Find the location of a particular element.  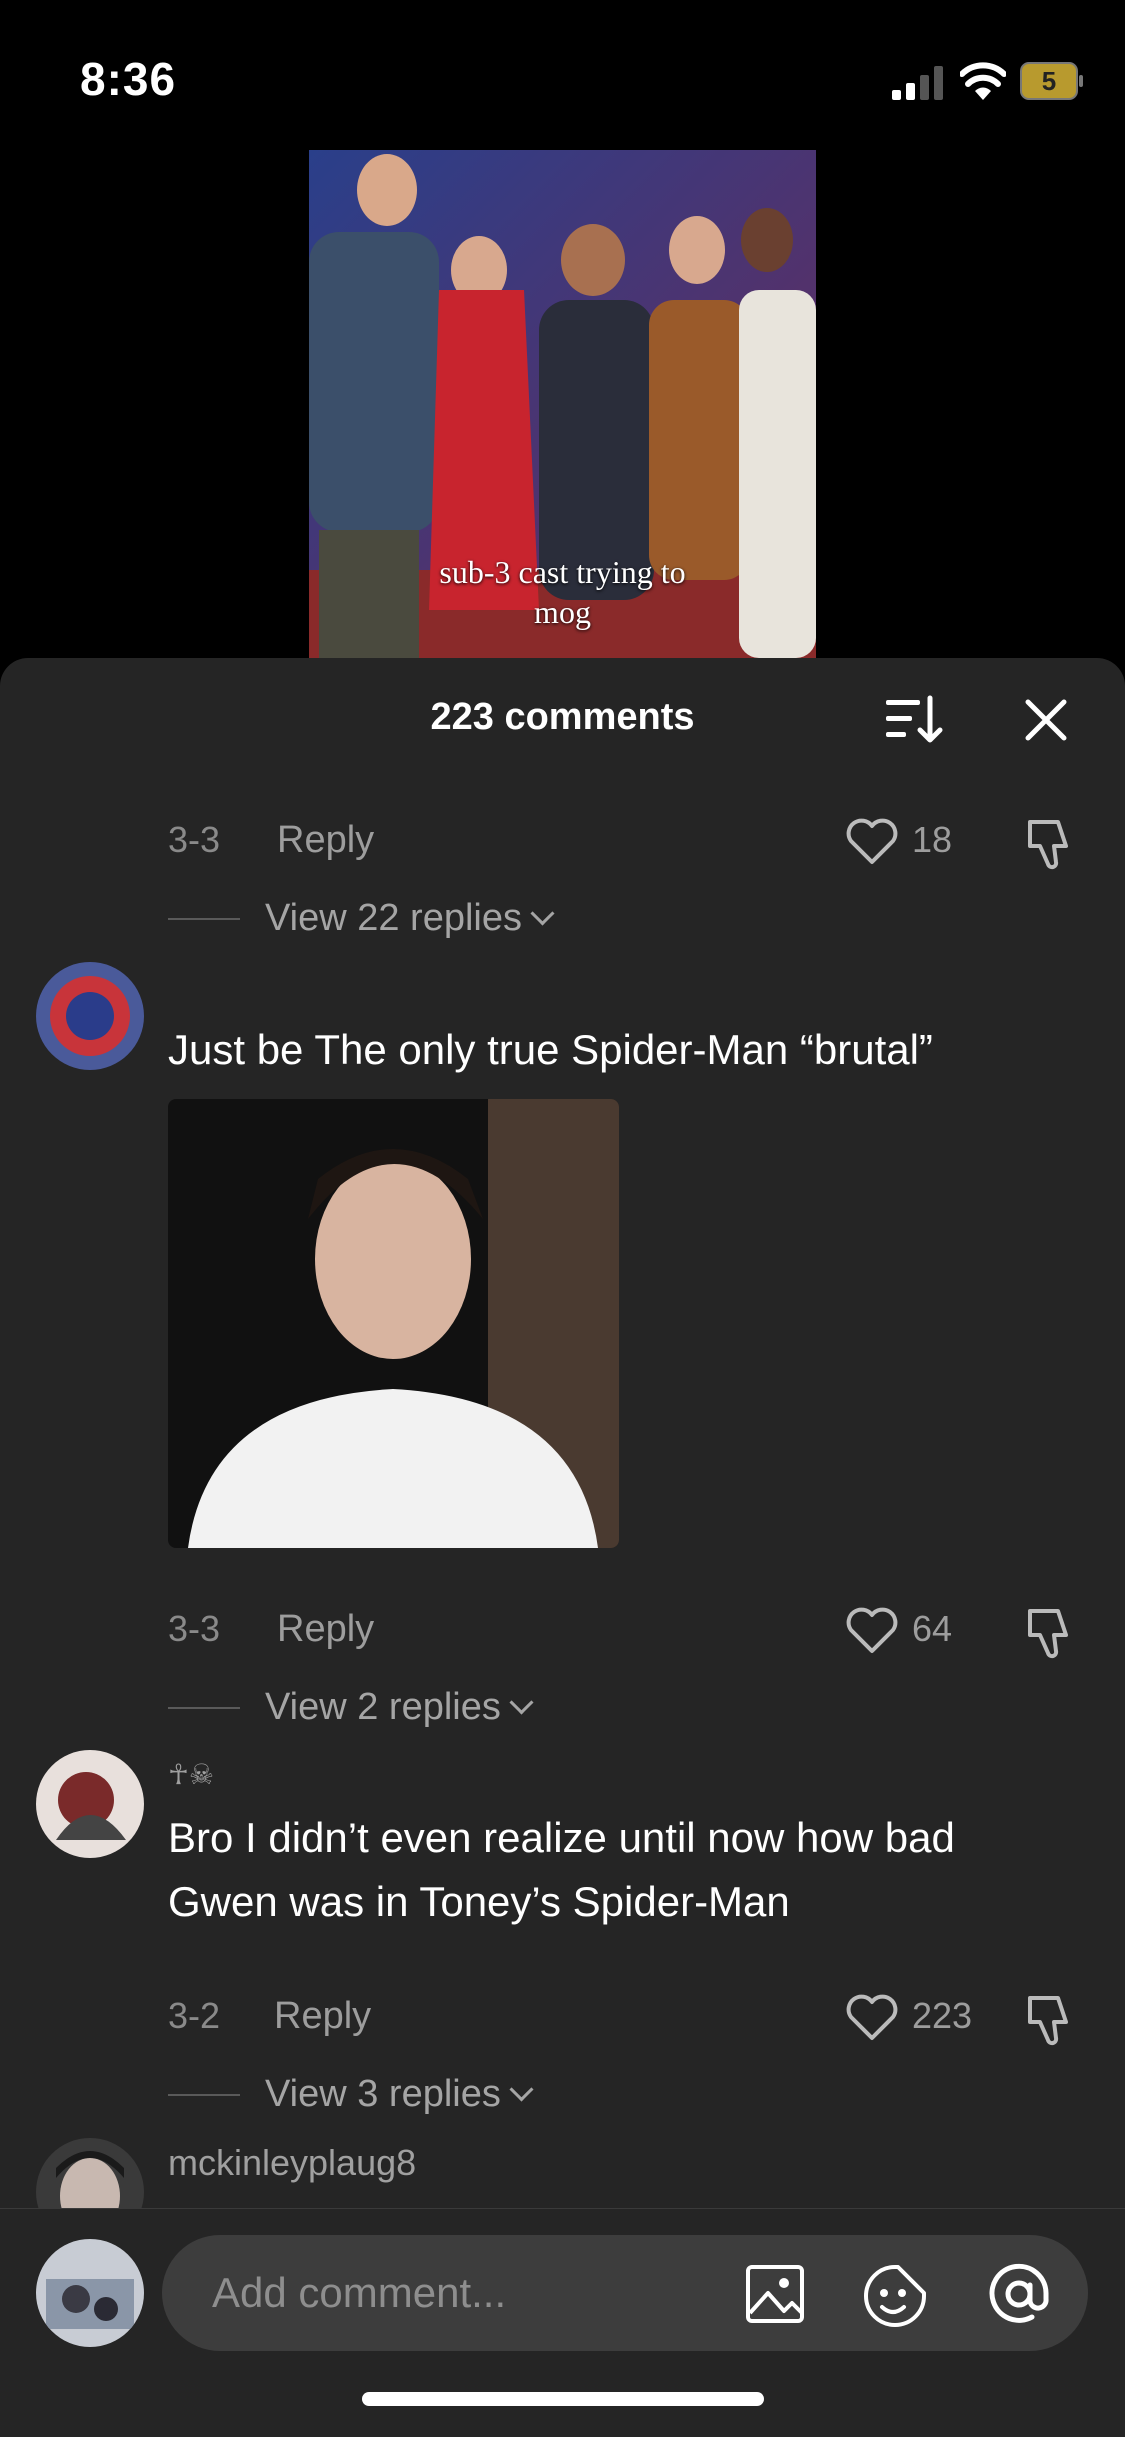

view-replies-label: View 22 replies is located at coordinates (394, 918).